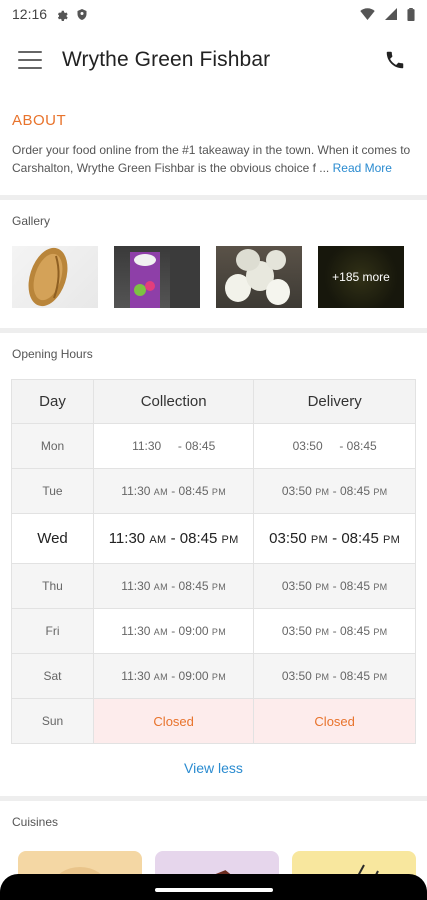 This screenshot has height=900, width=427. Describe the element at coordinates (391, 14) in the screenshot. I see `signal-icon` at that location.